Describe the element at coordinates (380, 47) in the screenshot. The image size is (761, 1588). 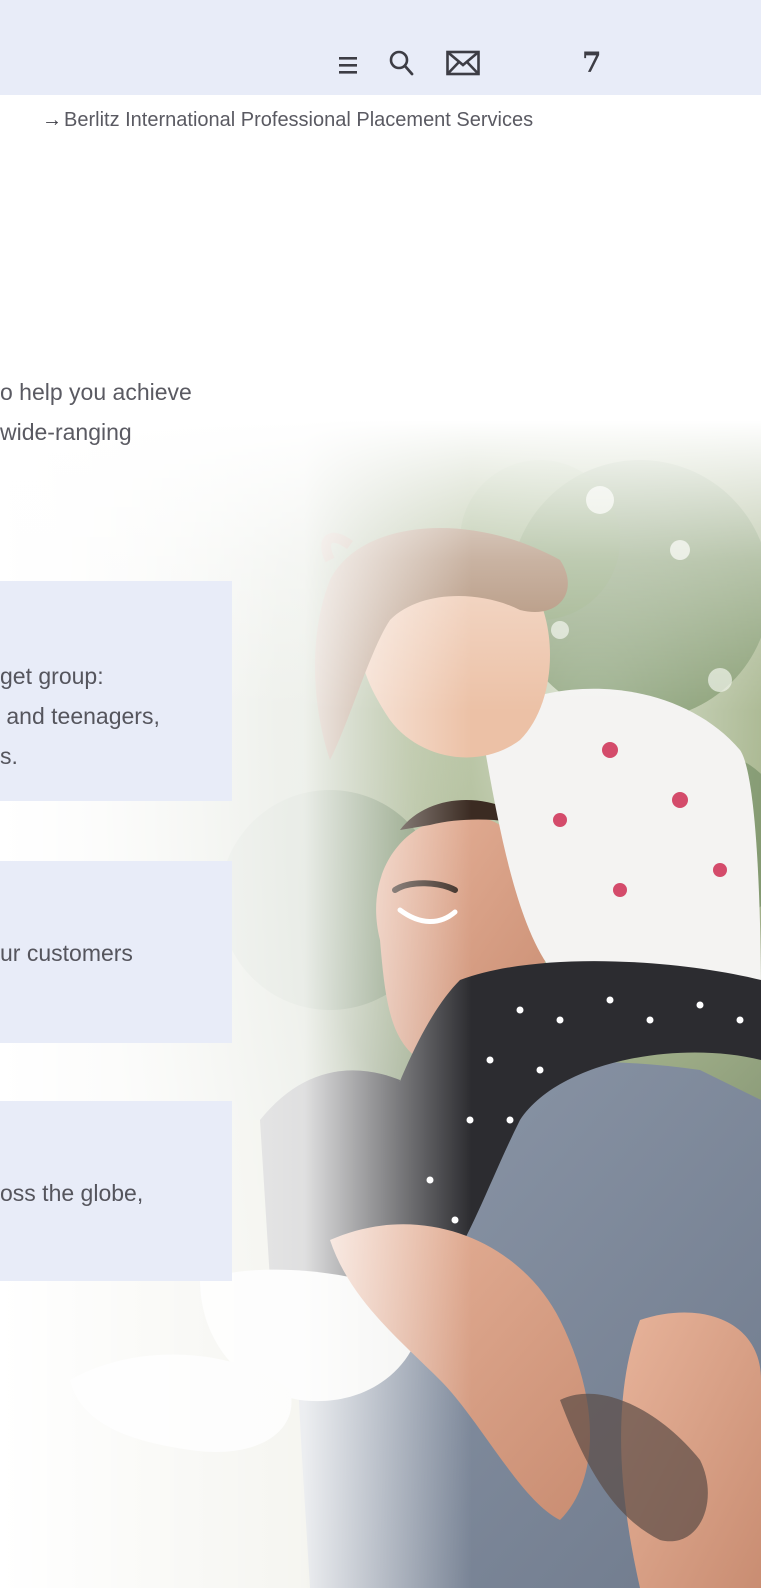
I see `top-navigation-bar: 7` at that location.